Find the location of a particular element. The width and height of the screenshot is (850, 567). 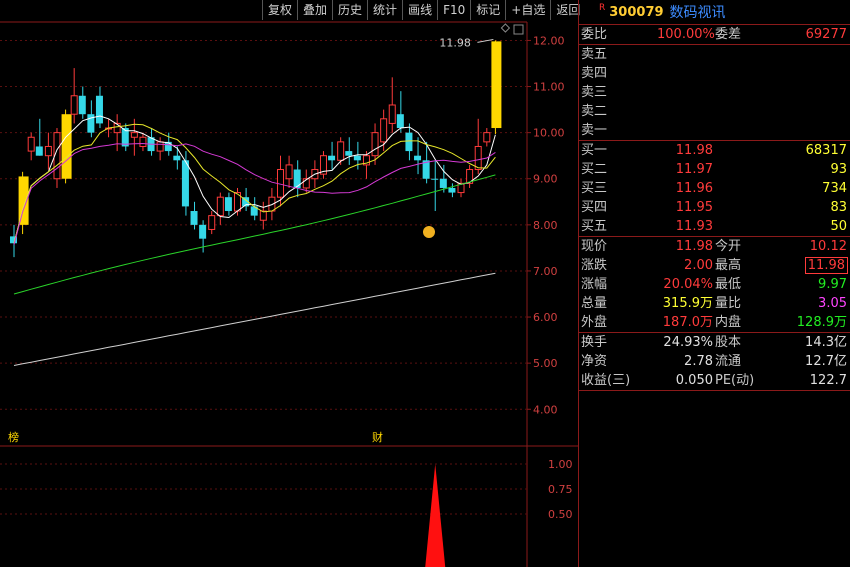

cai-marker: 财 is located at coordinates (377, 437).